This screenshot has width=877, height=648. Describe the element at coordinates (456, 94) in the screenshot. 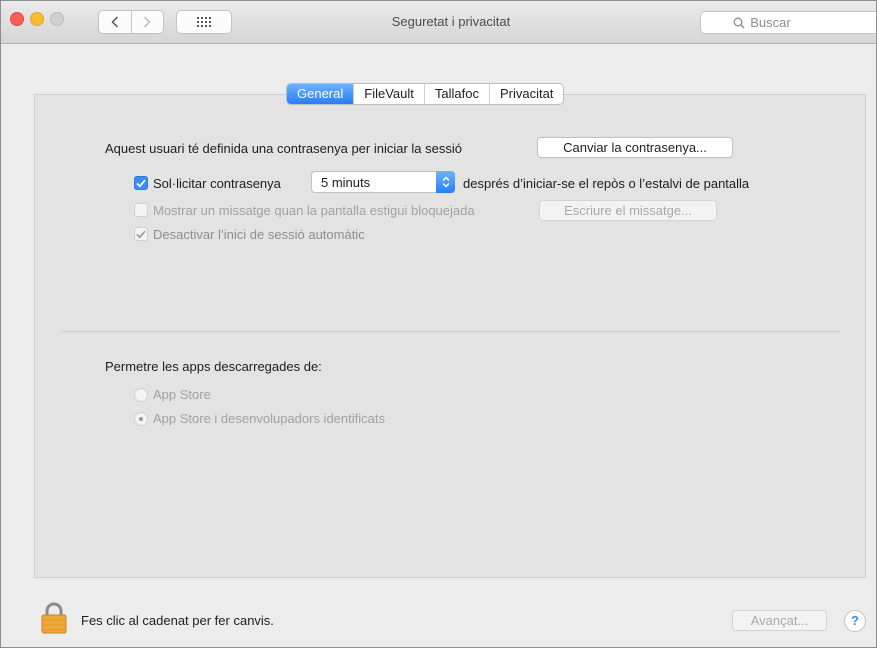

I see `tab-tallafoc: Tallafoc` at that location.